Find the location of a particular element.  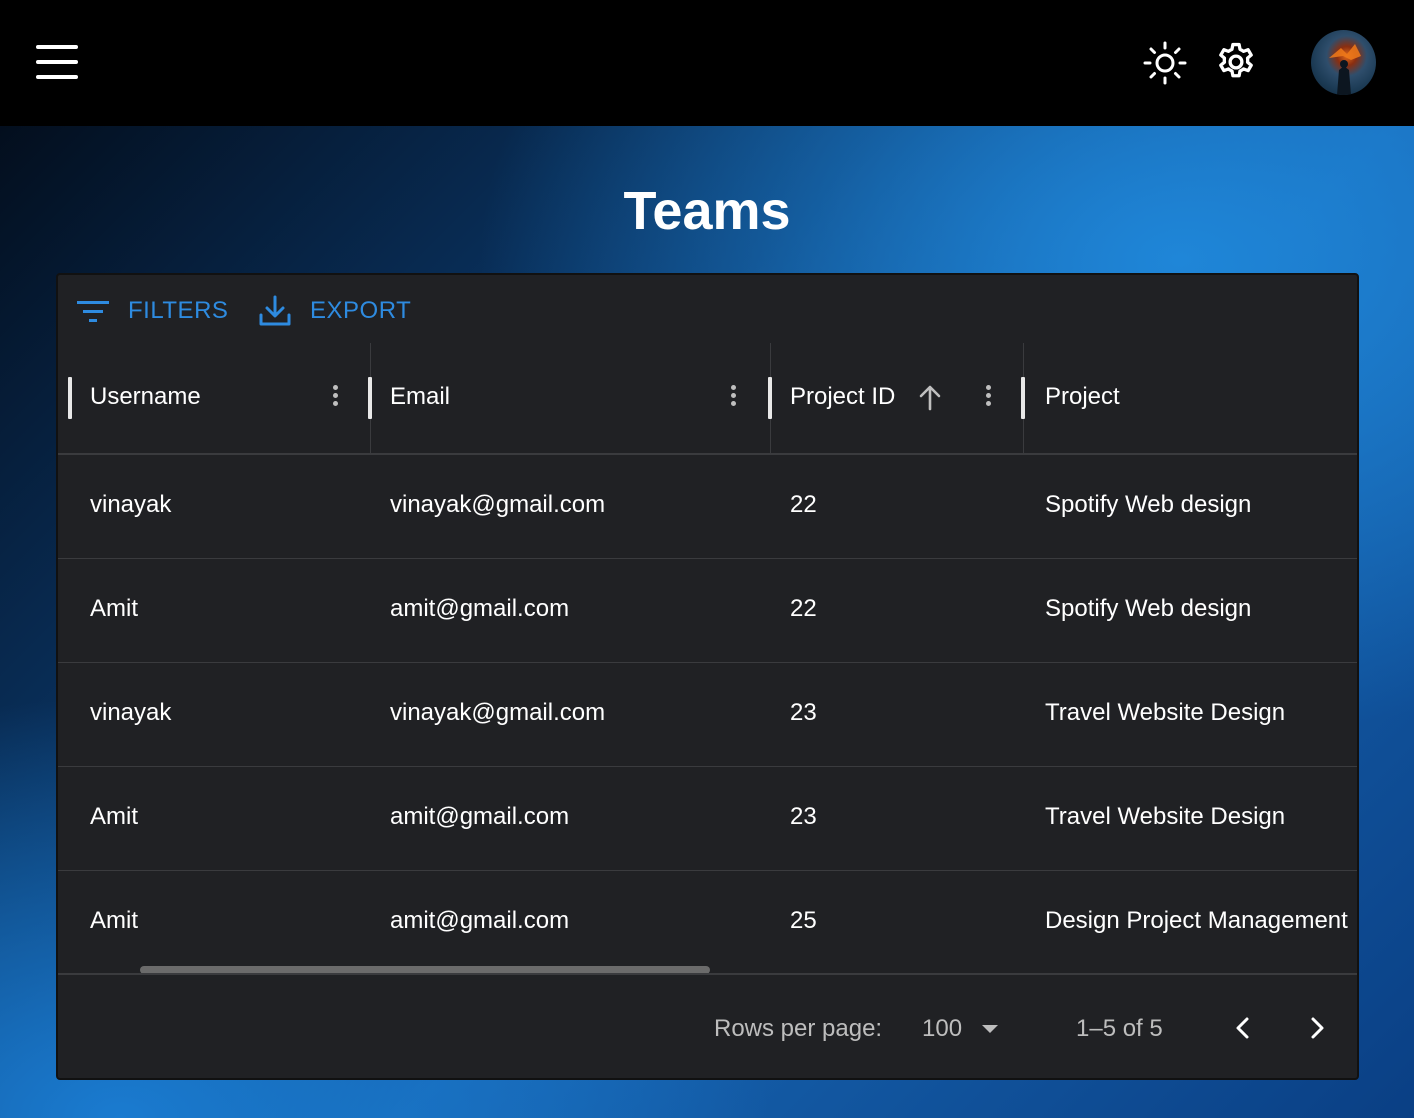

grid-toolbar: FILTERS EXPORT is located at coordinates (707, 309).